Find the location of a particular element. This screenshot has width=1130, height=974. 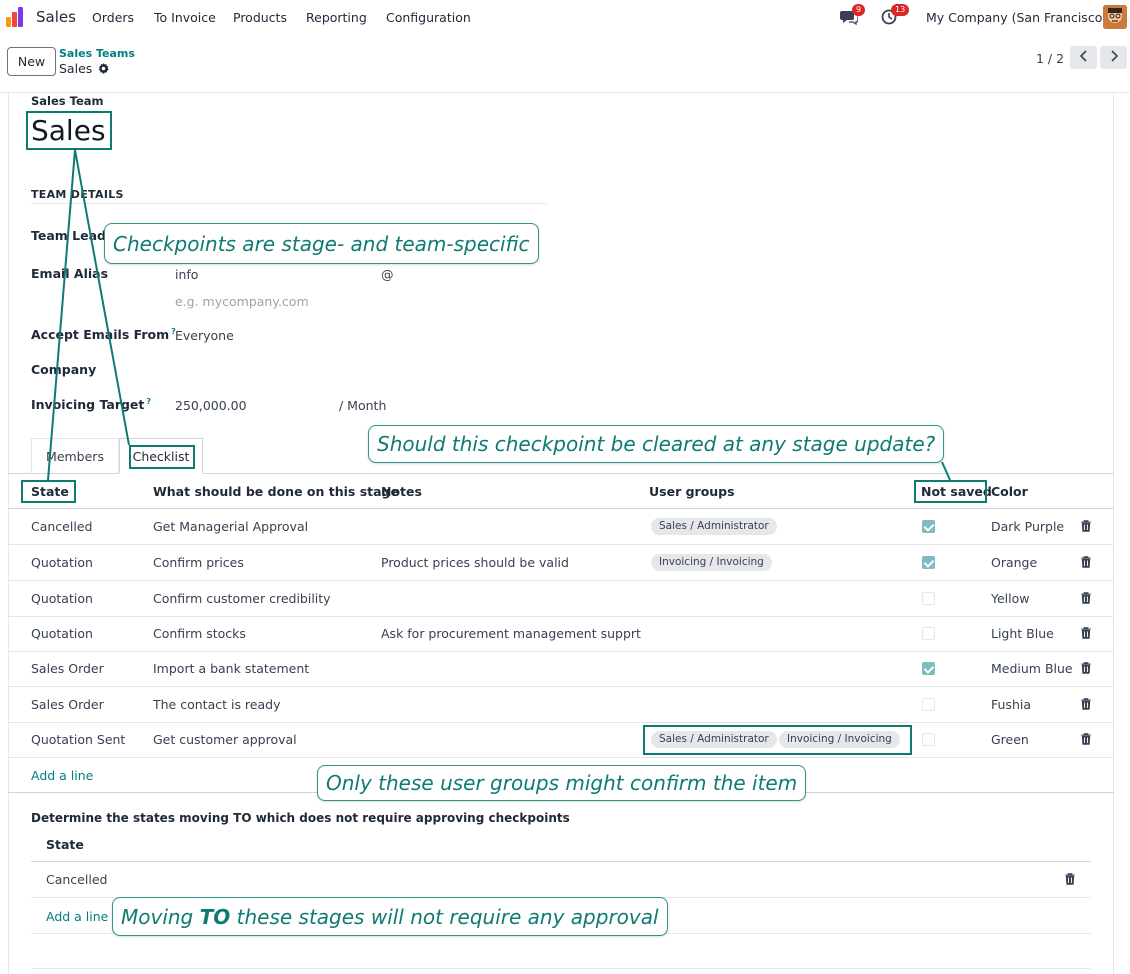

col-color: Color is located at coordinates (1009, 491).